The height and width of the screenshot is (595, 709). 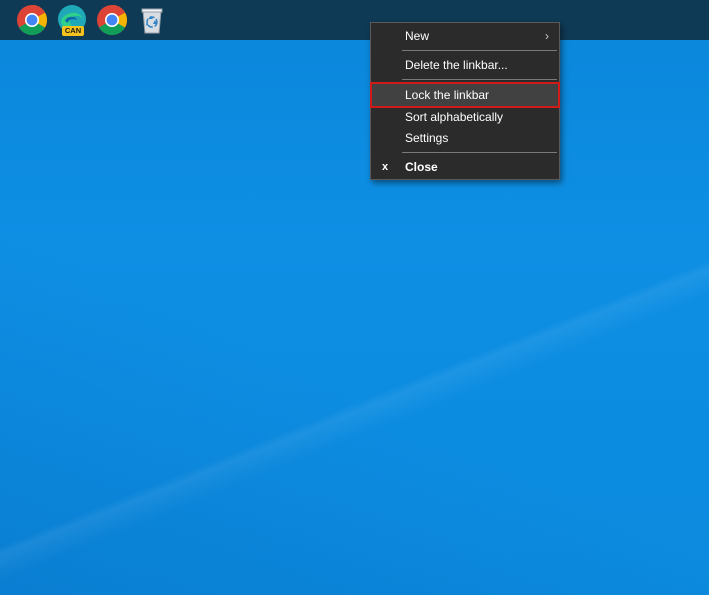 I want to click on menu-item-label: Settings, so click(x=427, y=138).